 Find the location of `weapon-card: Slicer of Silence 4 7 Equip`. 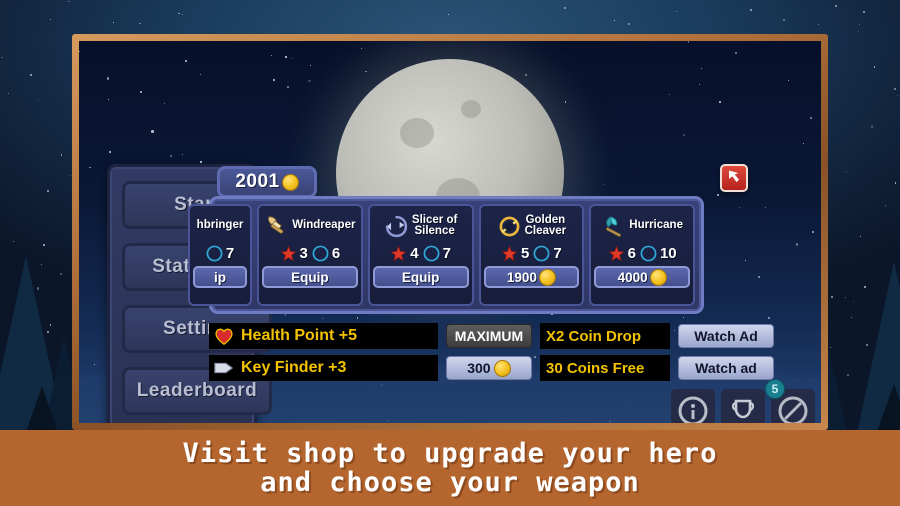

weapon-card: Slicer of Silence 4 7 Equip is located at coordinates (420, 255).